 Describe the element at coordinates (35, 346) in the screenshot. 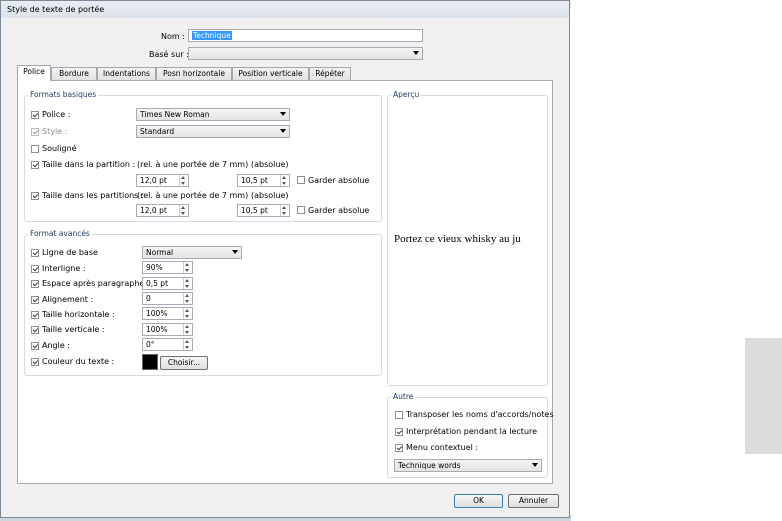

I see `angle-checkbox` at that location.